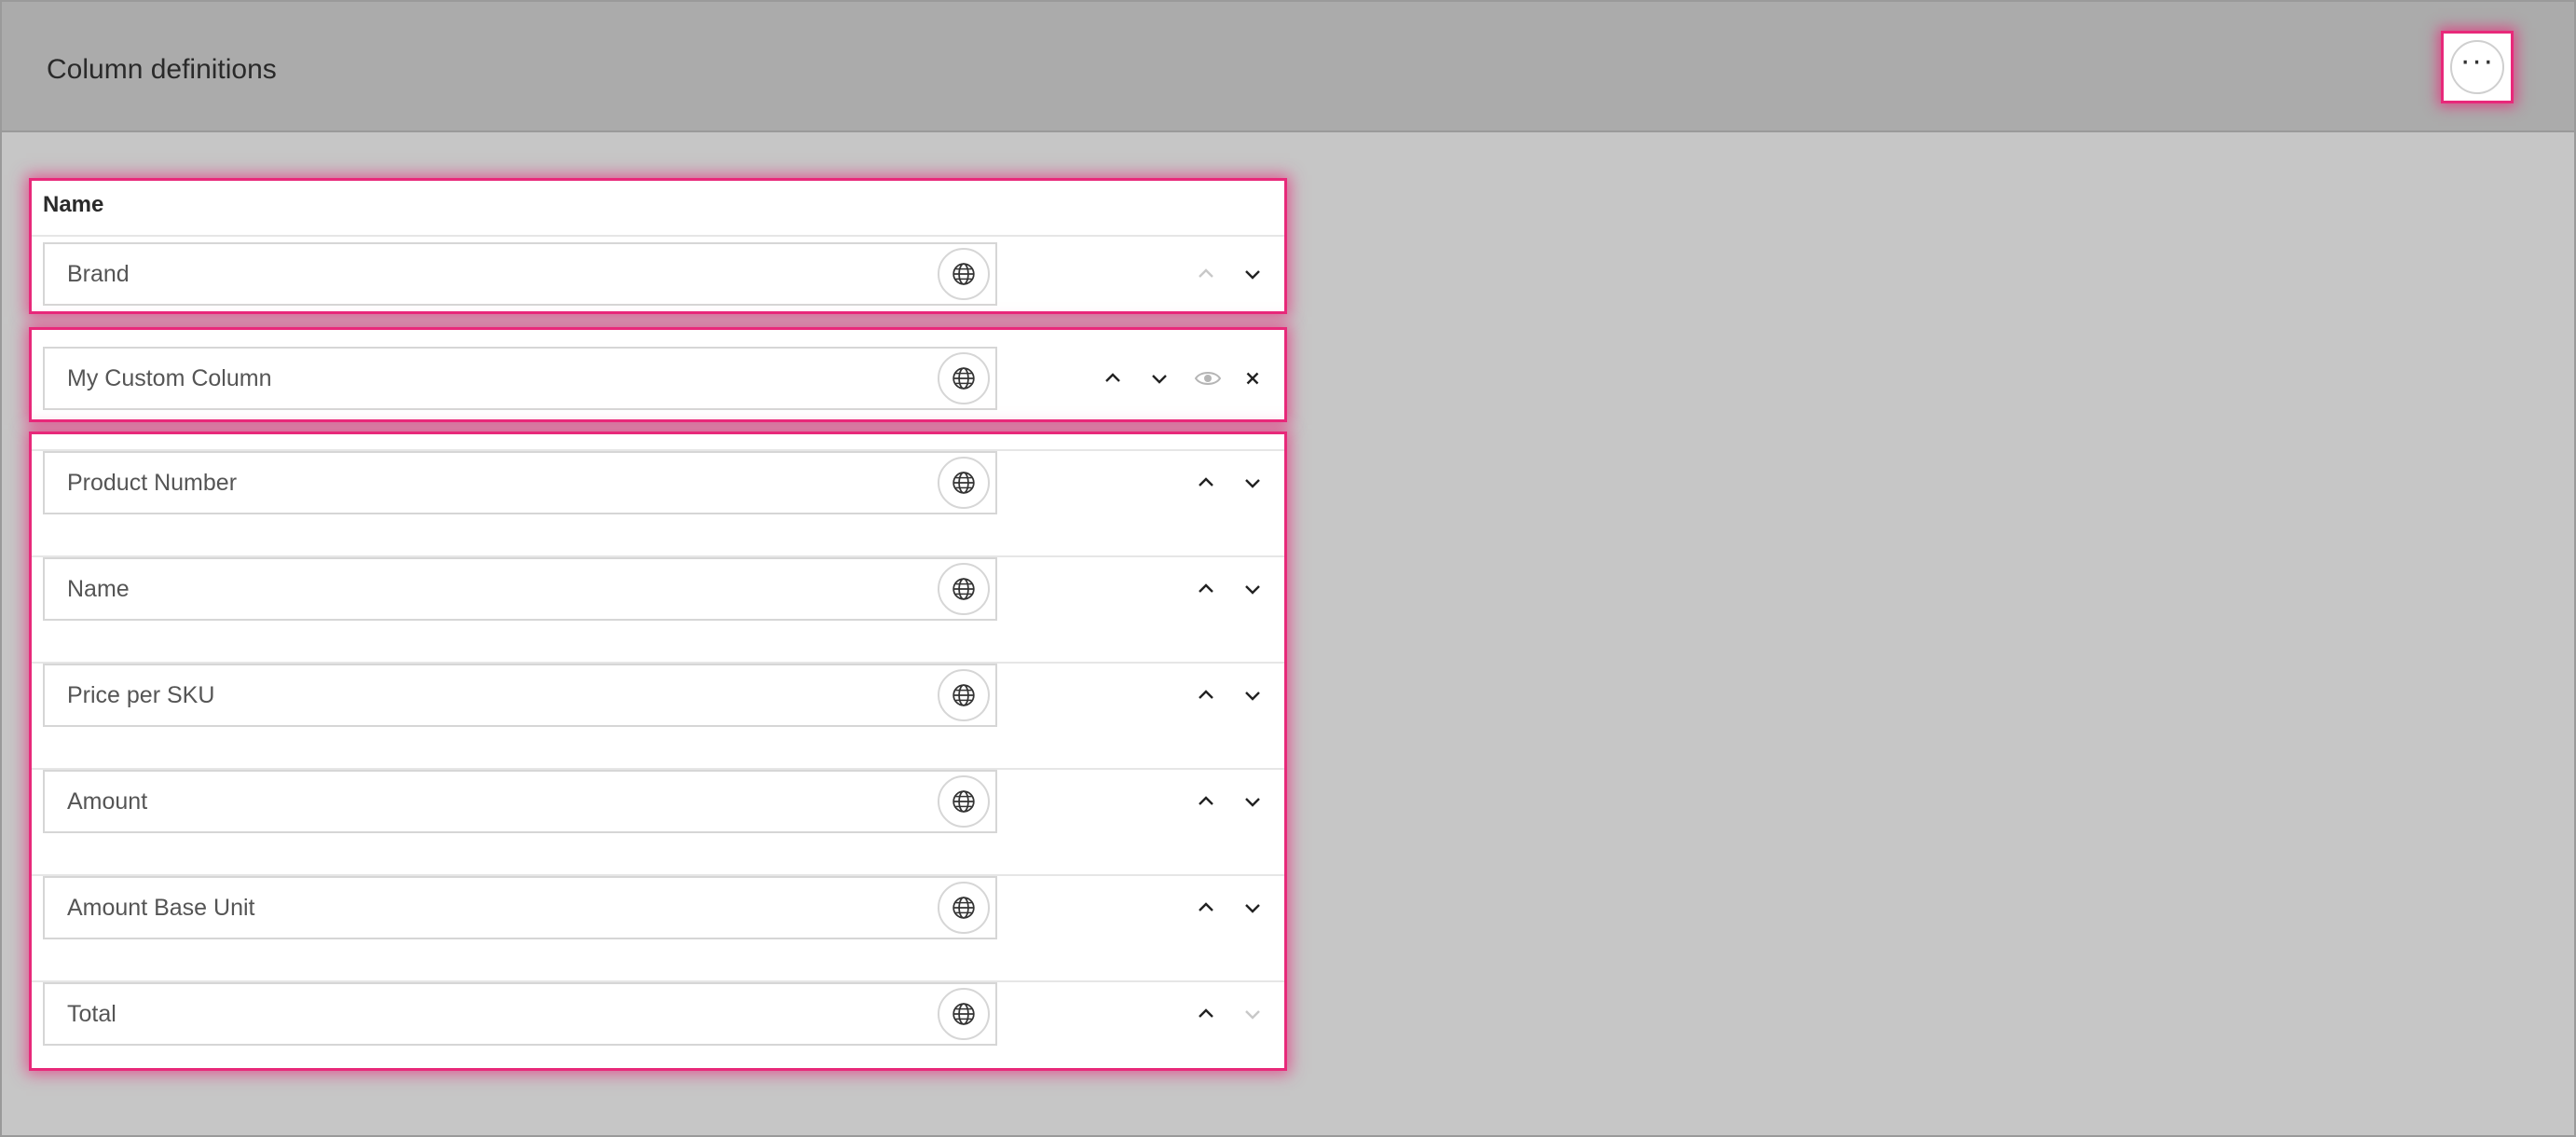 The height and width of the screenshot is (1137, 2576). I want to click on column-row-brand: Brand, so click(658, 290).